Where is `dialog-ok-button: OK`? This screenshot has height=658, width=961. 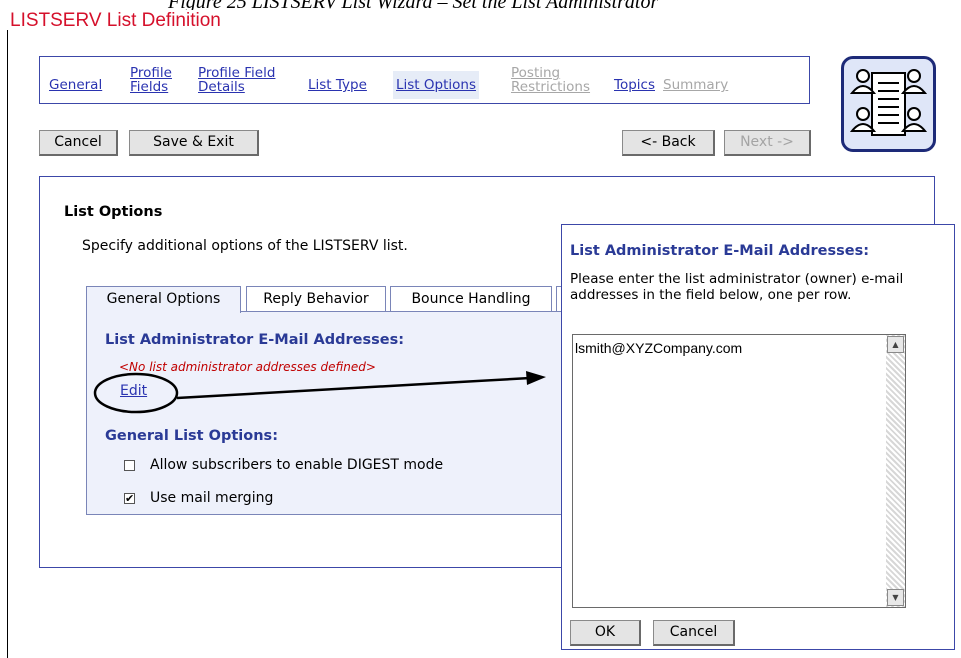
dialog-ok-button: OK is located at coordinates (605, 633).